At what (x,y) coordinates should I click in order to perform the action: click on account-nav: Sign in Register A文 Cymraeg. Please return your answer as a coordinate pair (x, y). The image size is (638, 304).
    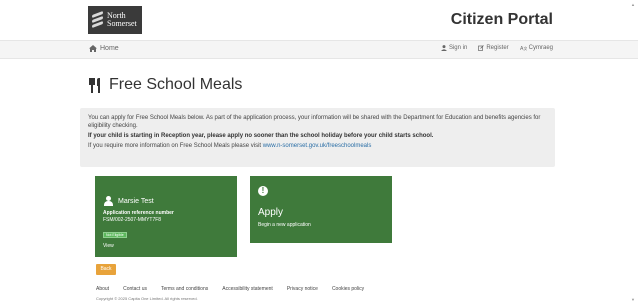
    Looking at the image, I should click on (496, 48).